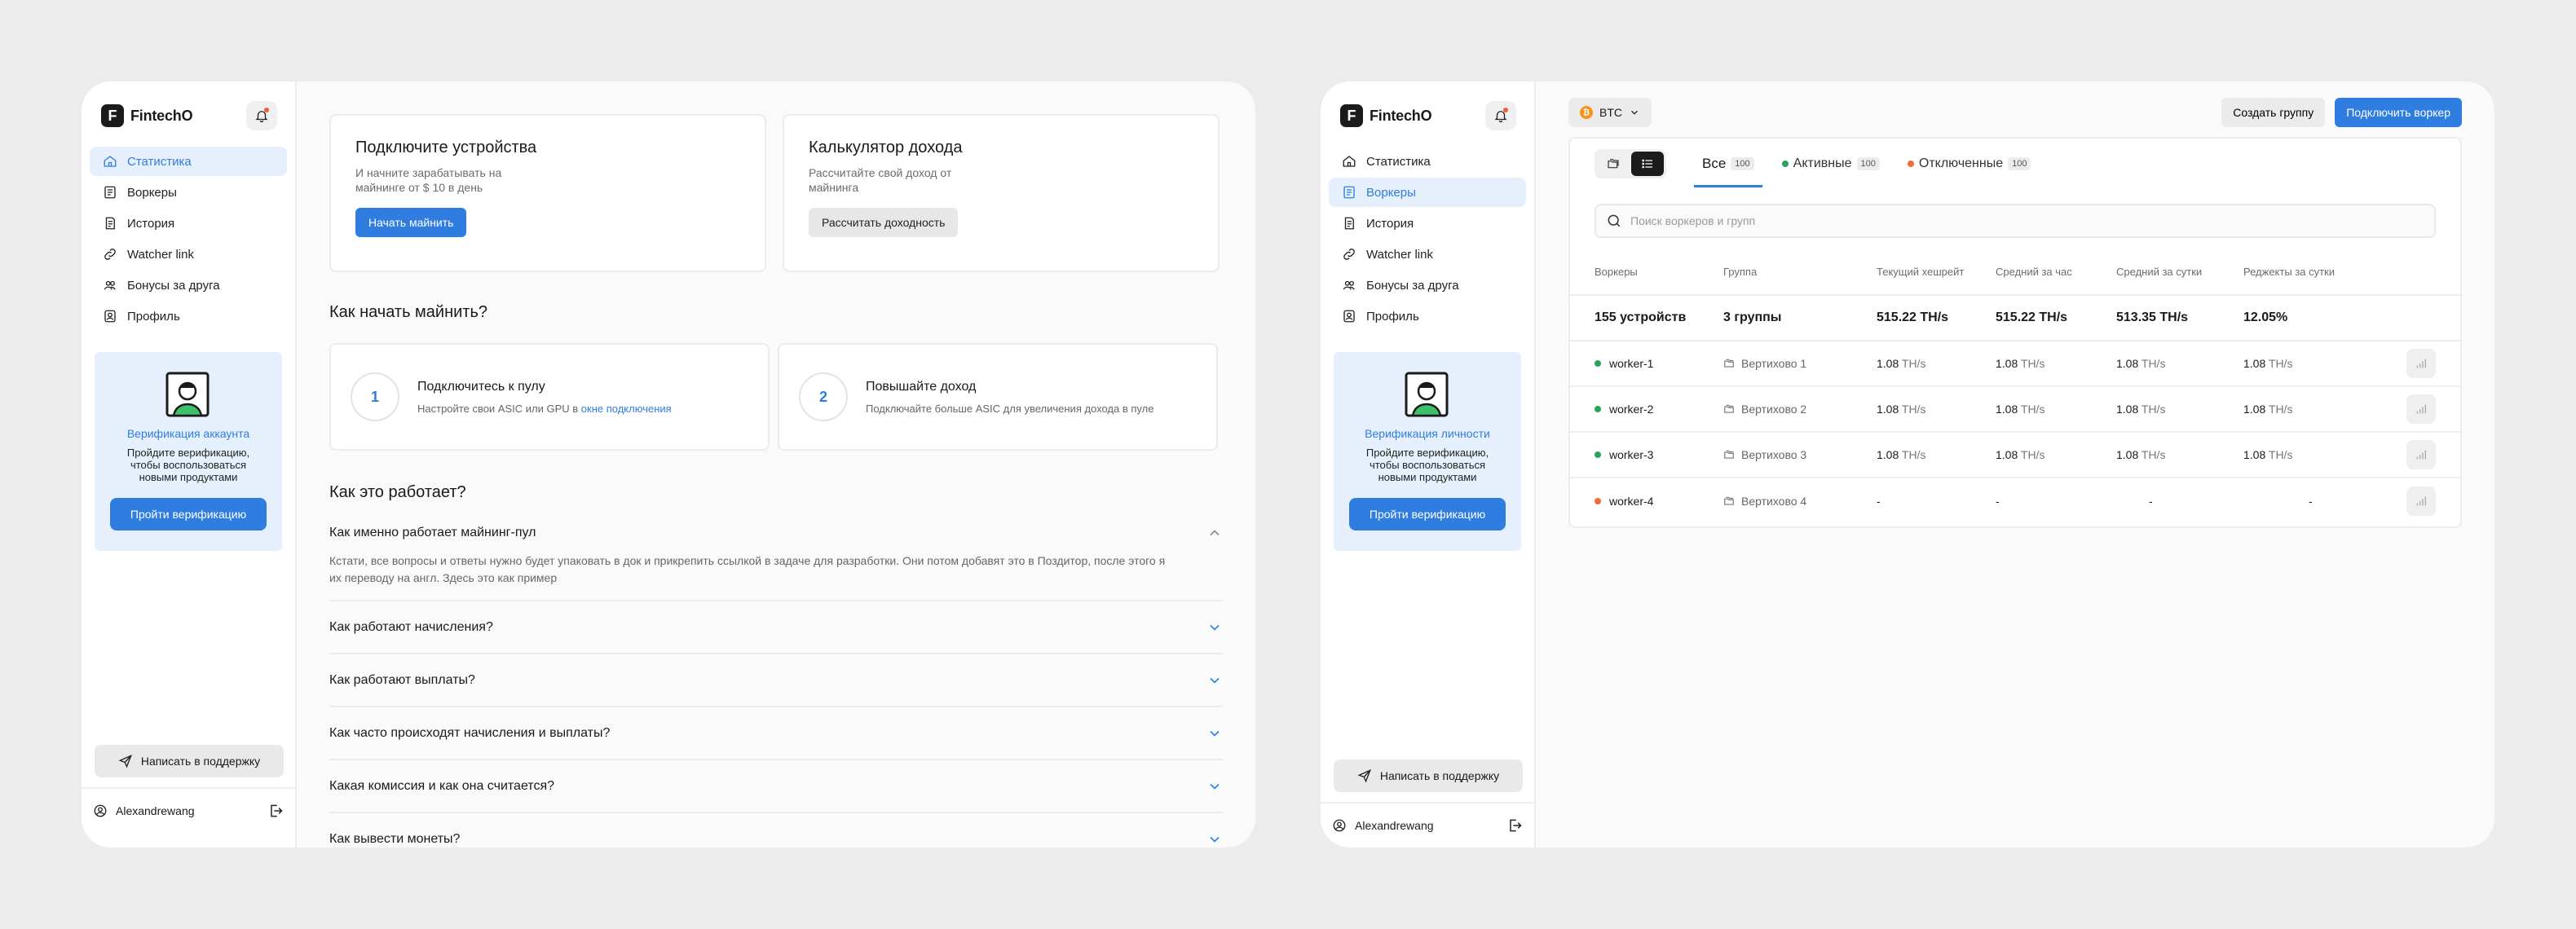 The image size is (2576, 929). What do you see at coordinates (2127, 454) in the screenshot?
I see `value: 1.08` at bounding box center [2127, 454].